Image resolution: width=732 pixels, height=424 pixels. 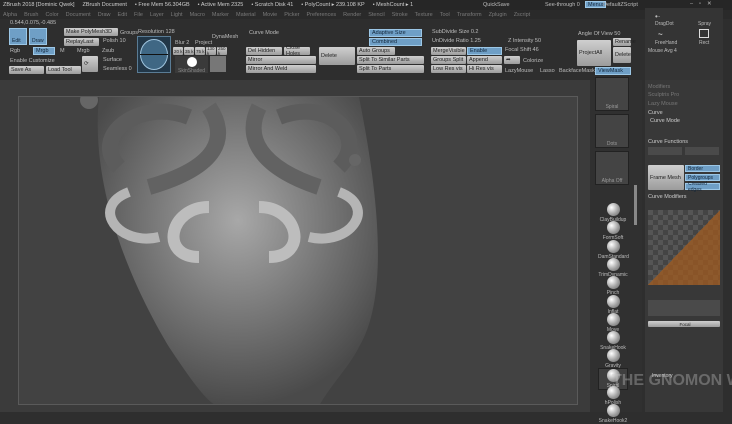 What do you see at coordinates (281, 69) in the screenshot?
I see `mirror-weld-button: Mirror And Weld` at bounding box center [281, 69].